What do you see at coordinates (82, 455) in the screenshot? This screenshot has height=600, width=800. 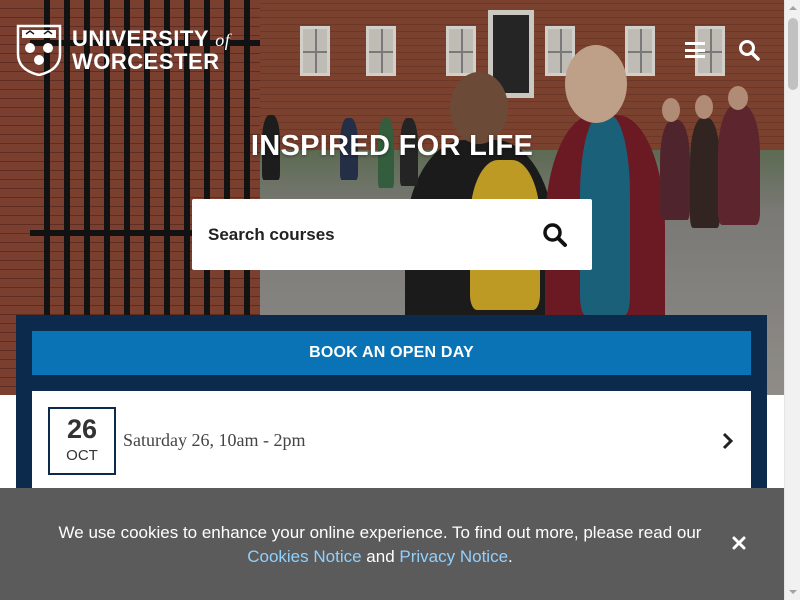 I see `event-month: OCT` at bounding box center [82, 455].